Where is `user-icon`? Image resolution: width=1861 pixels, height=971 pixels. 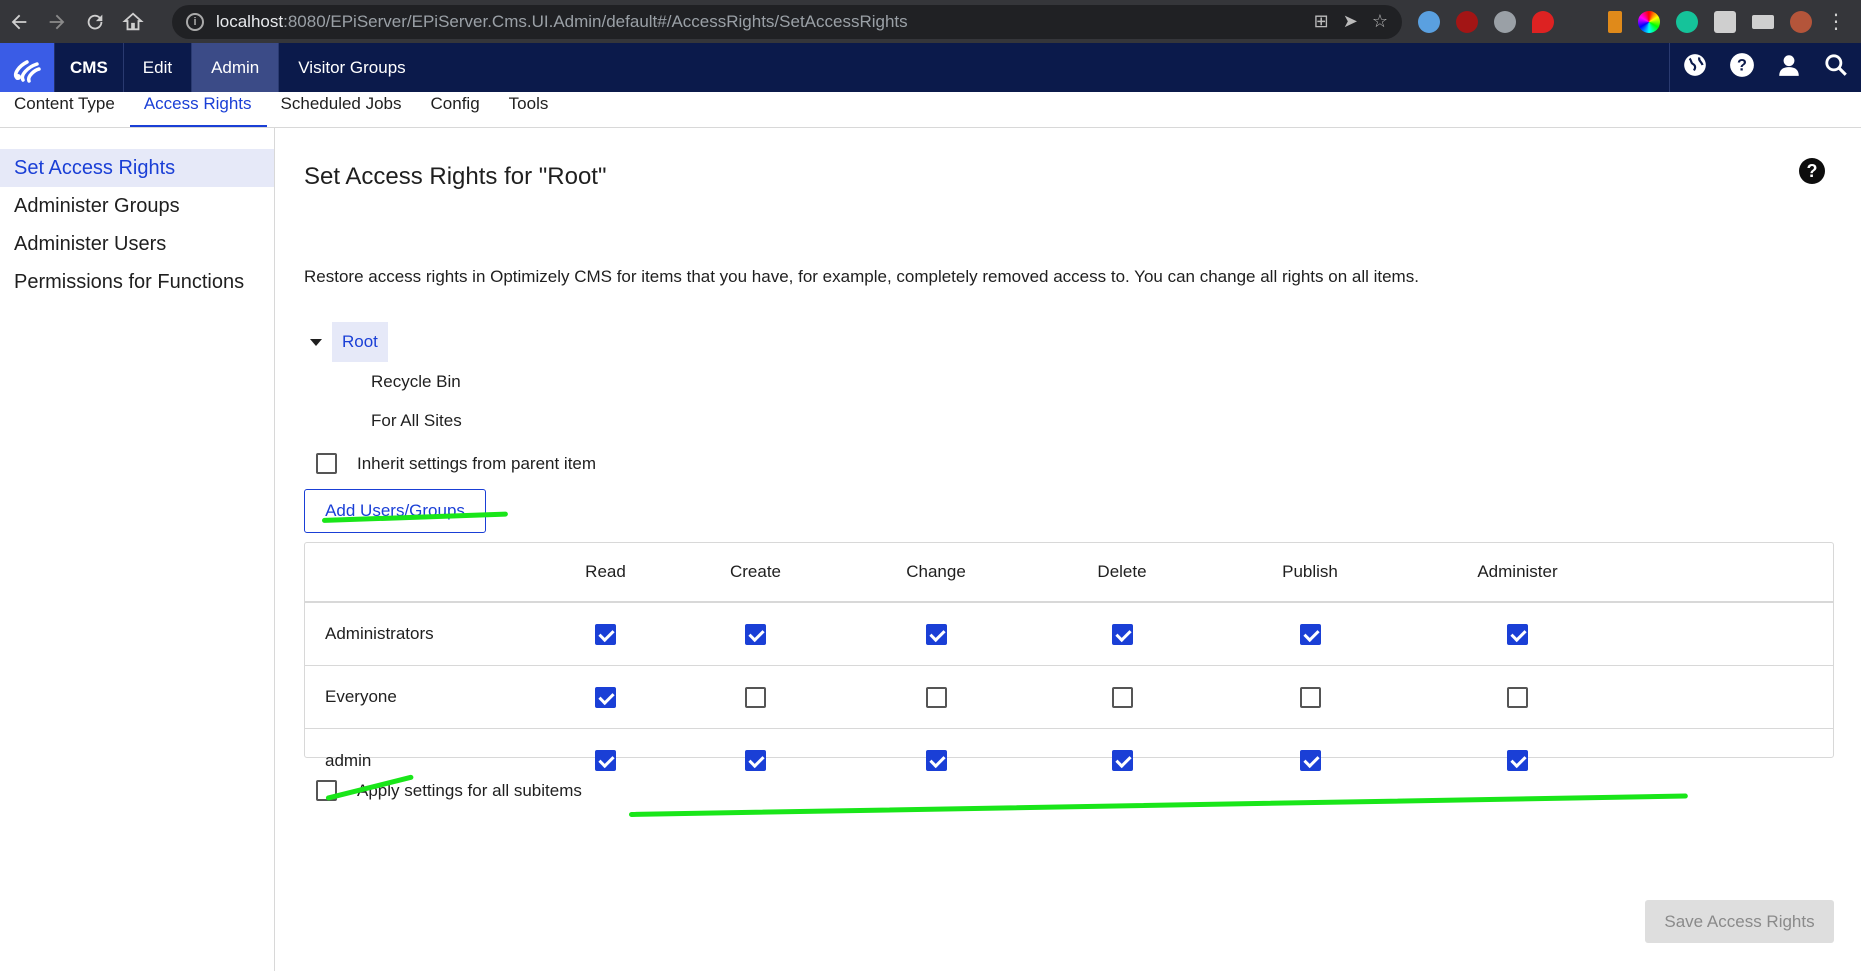
user-icon is located at coordinates (1789, 67).